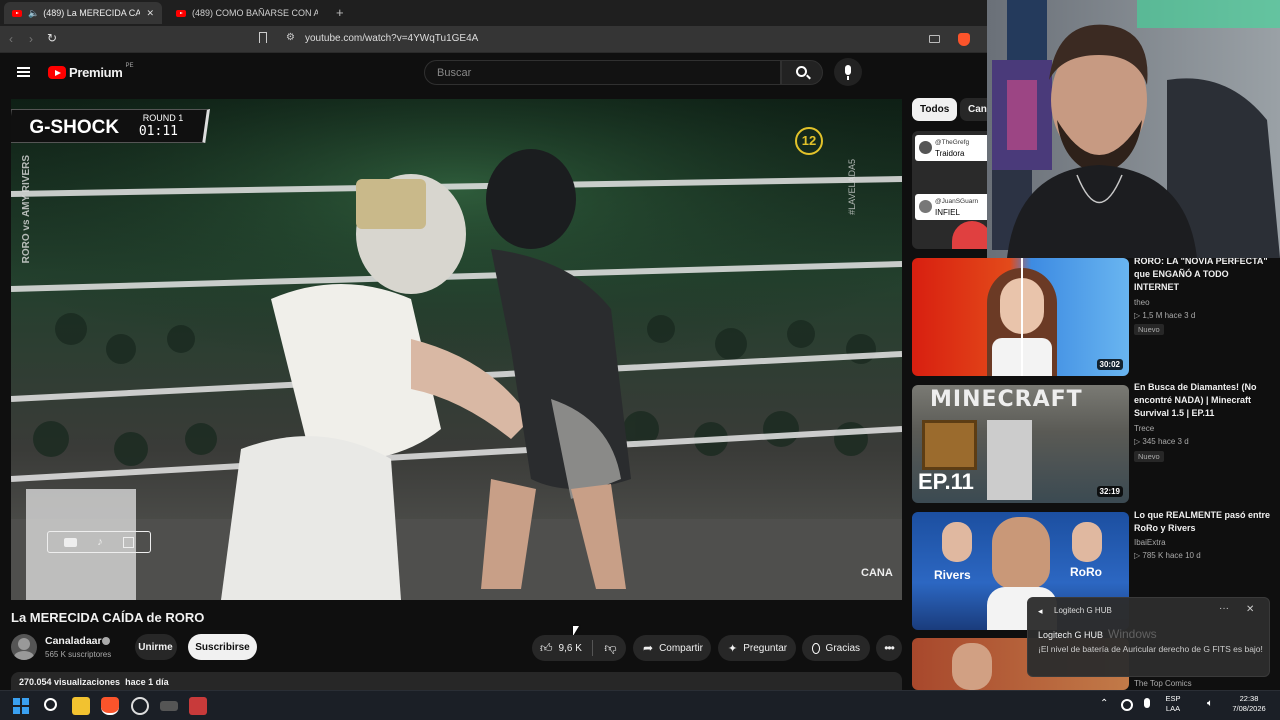 This screenshot has width=1280, height=720. I want to click on thanks-label: Gracias, so click(842, 648).